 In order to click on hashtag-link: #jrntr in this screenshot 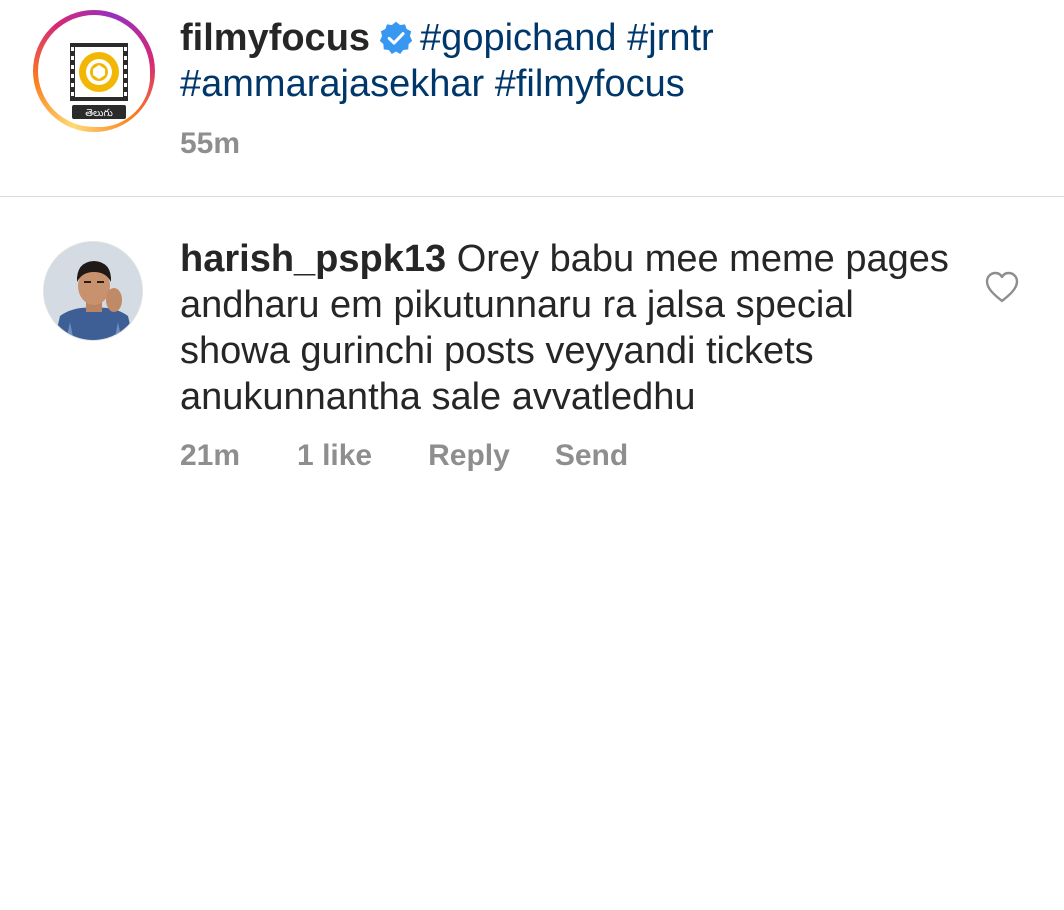, I will do `click(670, 38)`.